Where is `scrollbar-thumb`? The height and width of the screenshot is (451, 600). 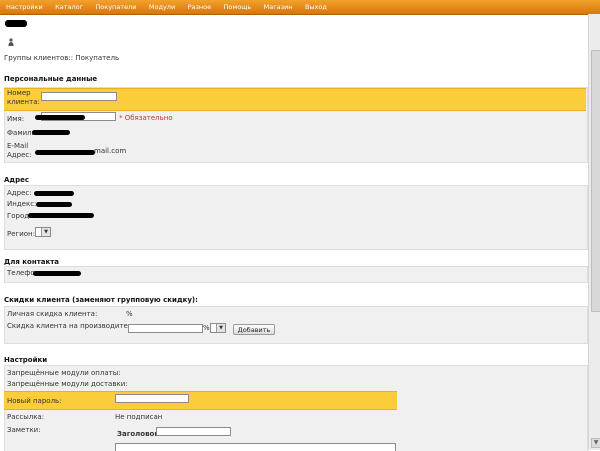 scrollbar-thumb is located at coordinates (595, 181).